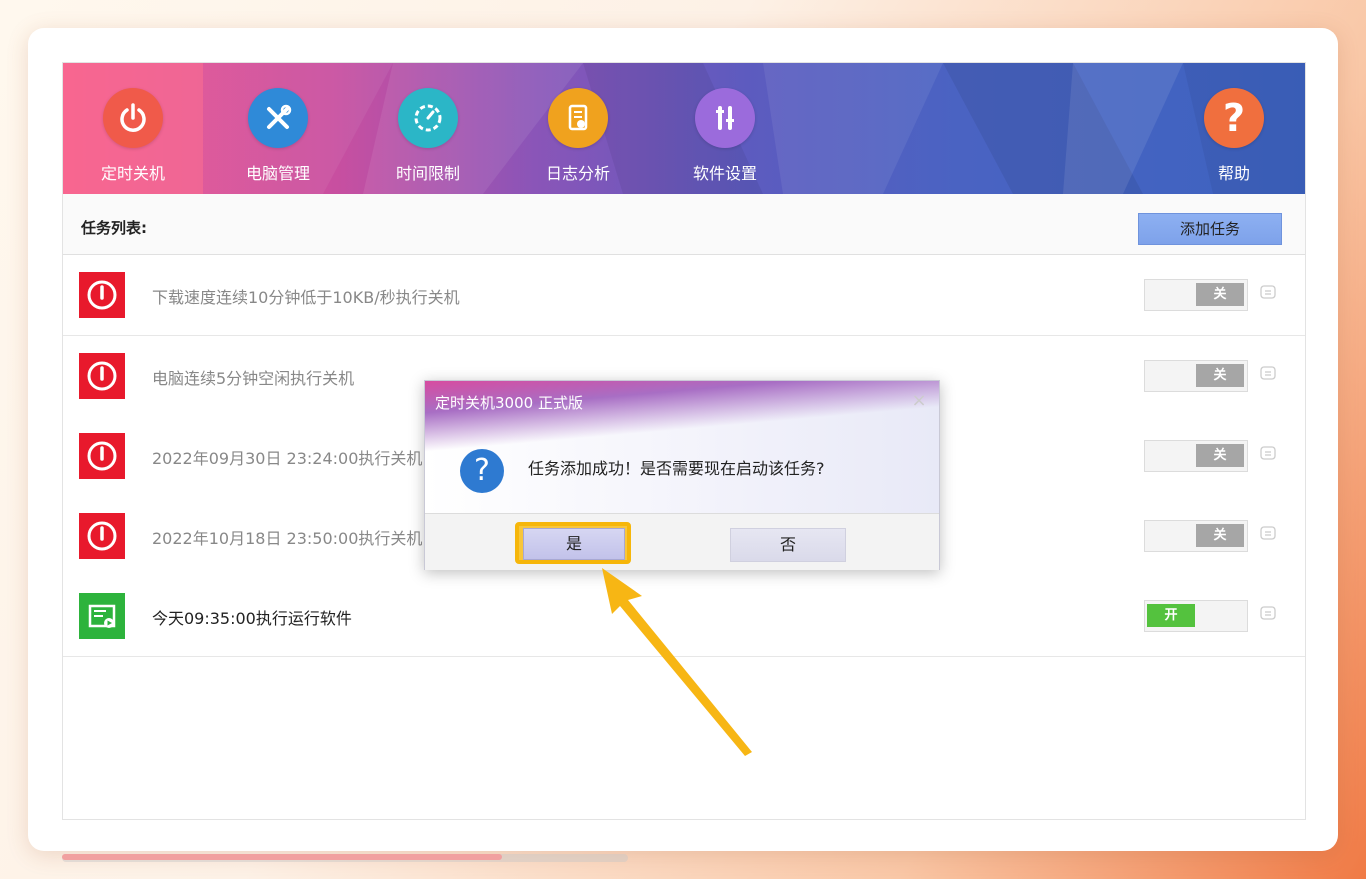 This screenshot has height=879, width=1366. Describe the element at coordinates (277, 173) in the screenshot. I see `nav-label: 电脑管理` at that location.